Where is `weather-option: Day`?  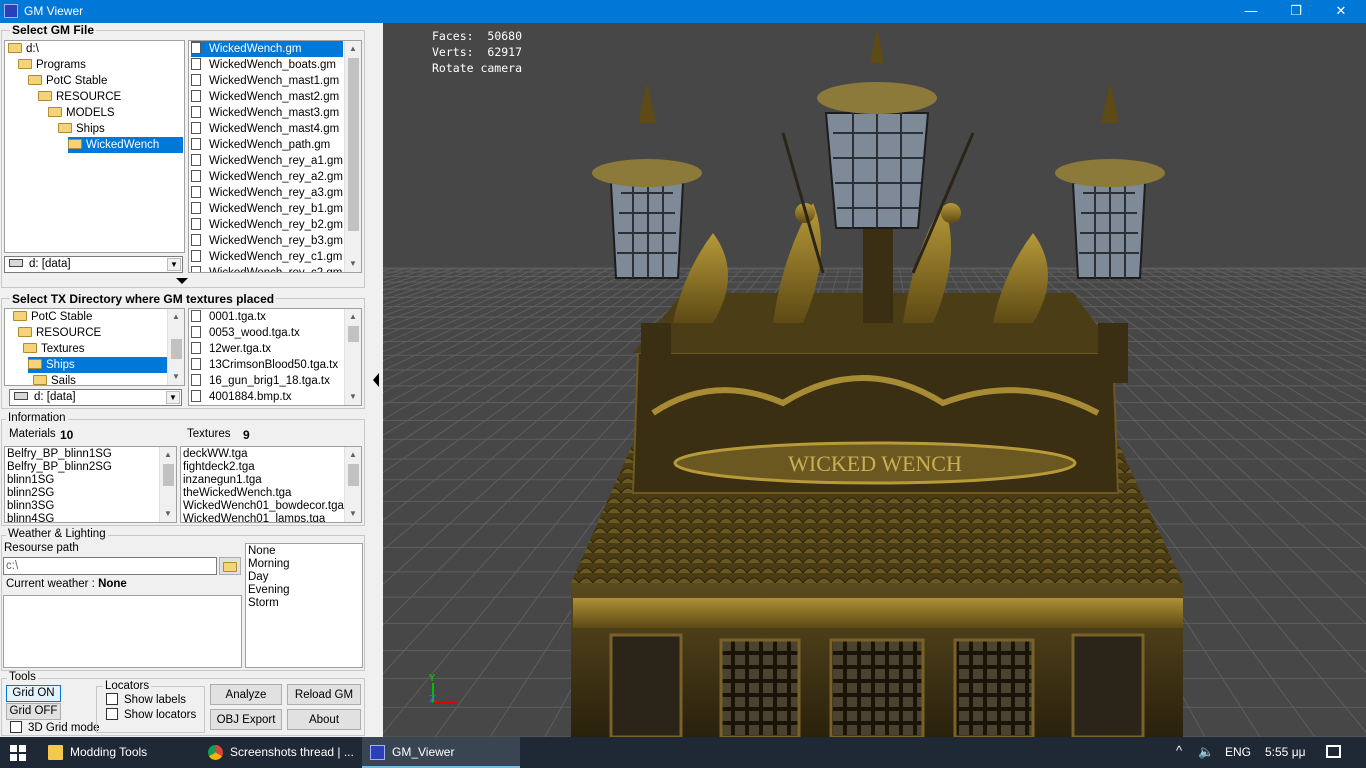 weather-option: Day is located at coordinates (258, 577).